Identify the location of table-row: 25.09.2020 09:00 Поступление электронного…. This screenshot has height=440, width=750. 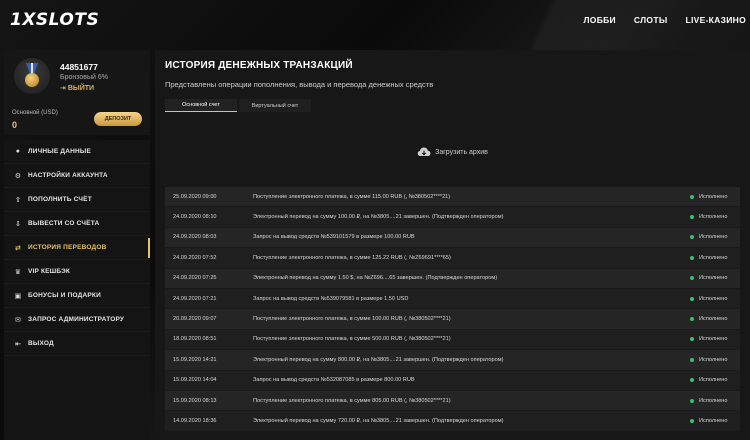
(452, 197).